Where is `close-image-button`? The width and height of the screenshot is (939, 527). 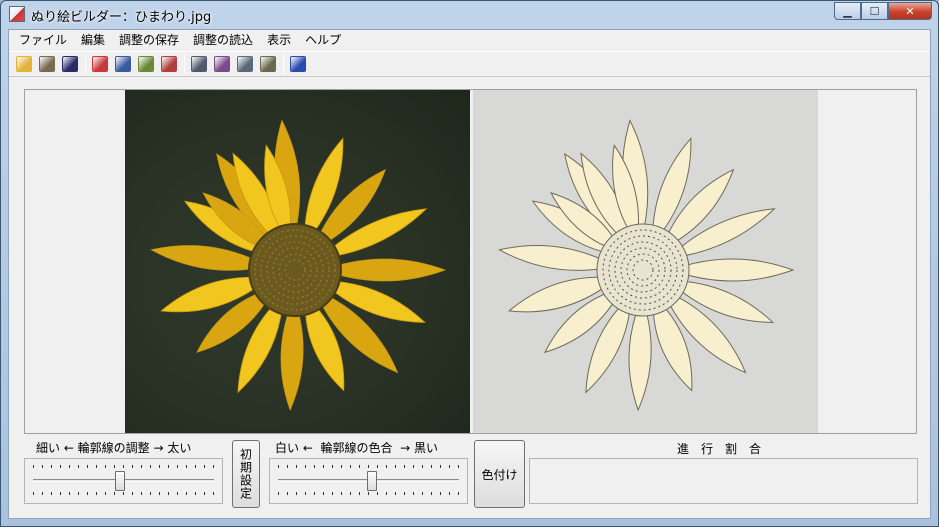
close-image-button is located at coordinates (100, 64).